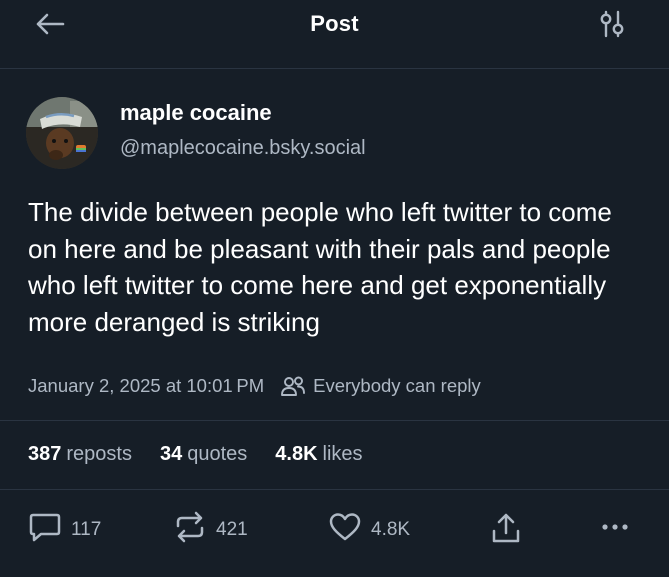 Image resolution: width=669 pixels, height=577 pixels. What do you see at coordinates (232, 529) in the screenshot?
I see `repost-count: 421` at bounding box center [232, 529].